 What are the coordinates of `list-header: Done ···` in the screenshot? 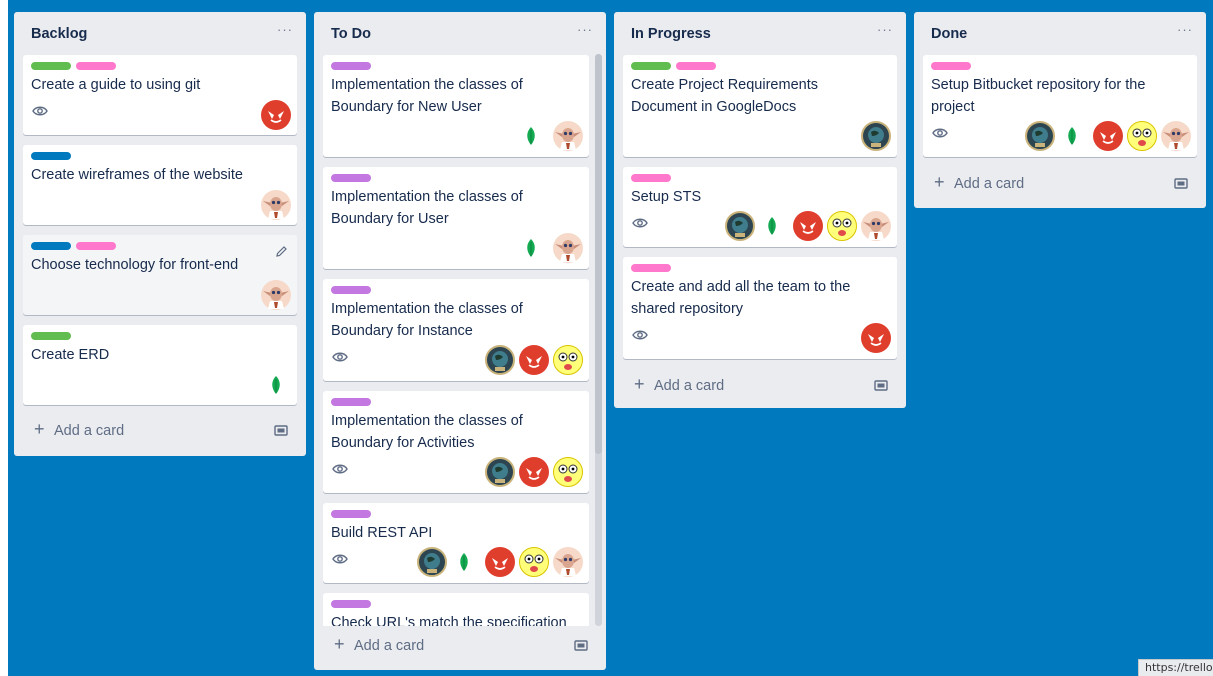 It's located at (1060, 33).